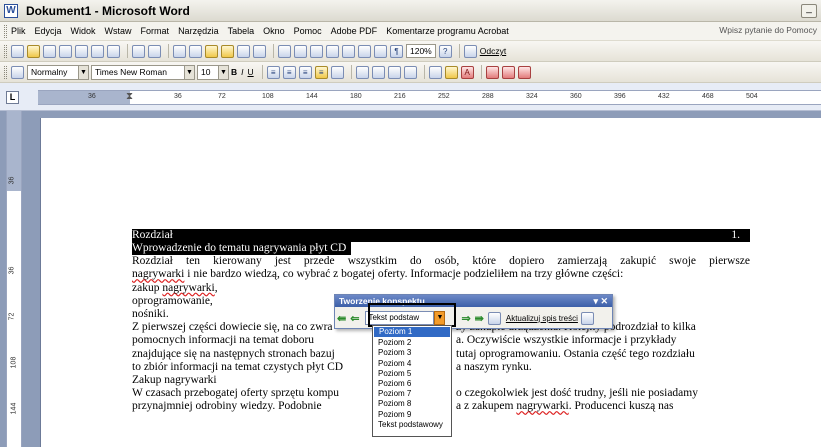 The width and height of the screenshot is (821, 447). Describe the element at coordinates (332, 51) in the screenshot. I see `insert-excel-icon` at that location.